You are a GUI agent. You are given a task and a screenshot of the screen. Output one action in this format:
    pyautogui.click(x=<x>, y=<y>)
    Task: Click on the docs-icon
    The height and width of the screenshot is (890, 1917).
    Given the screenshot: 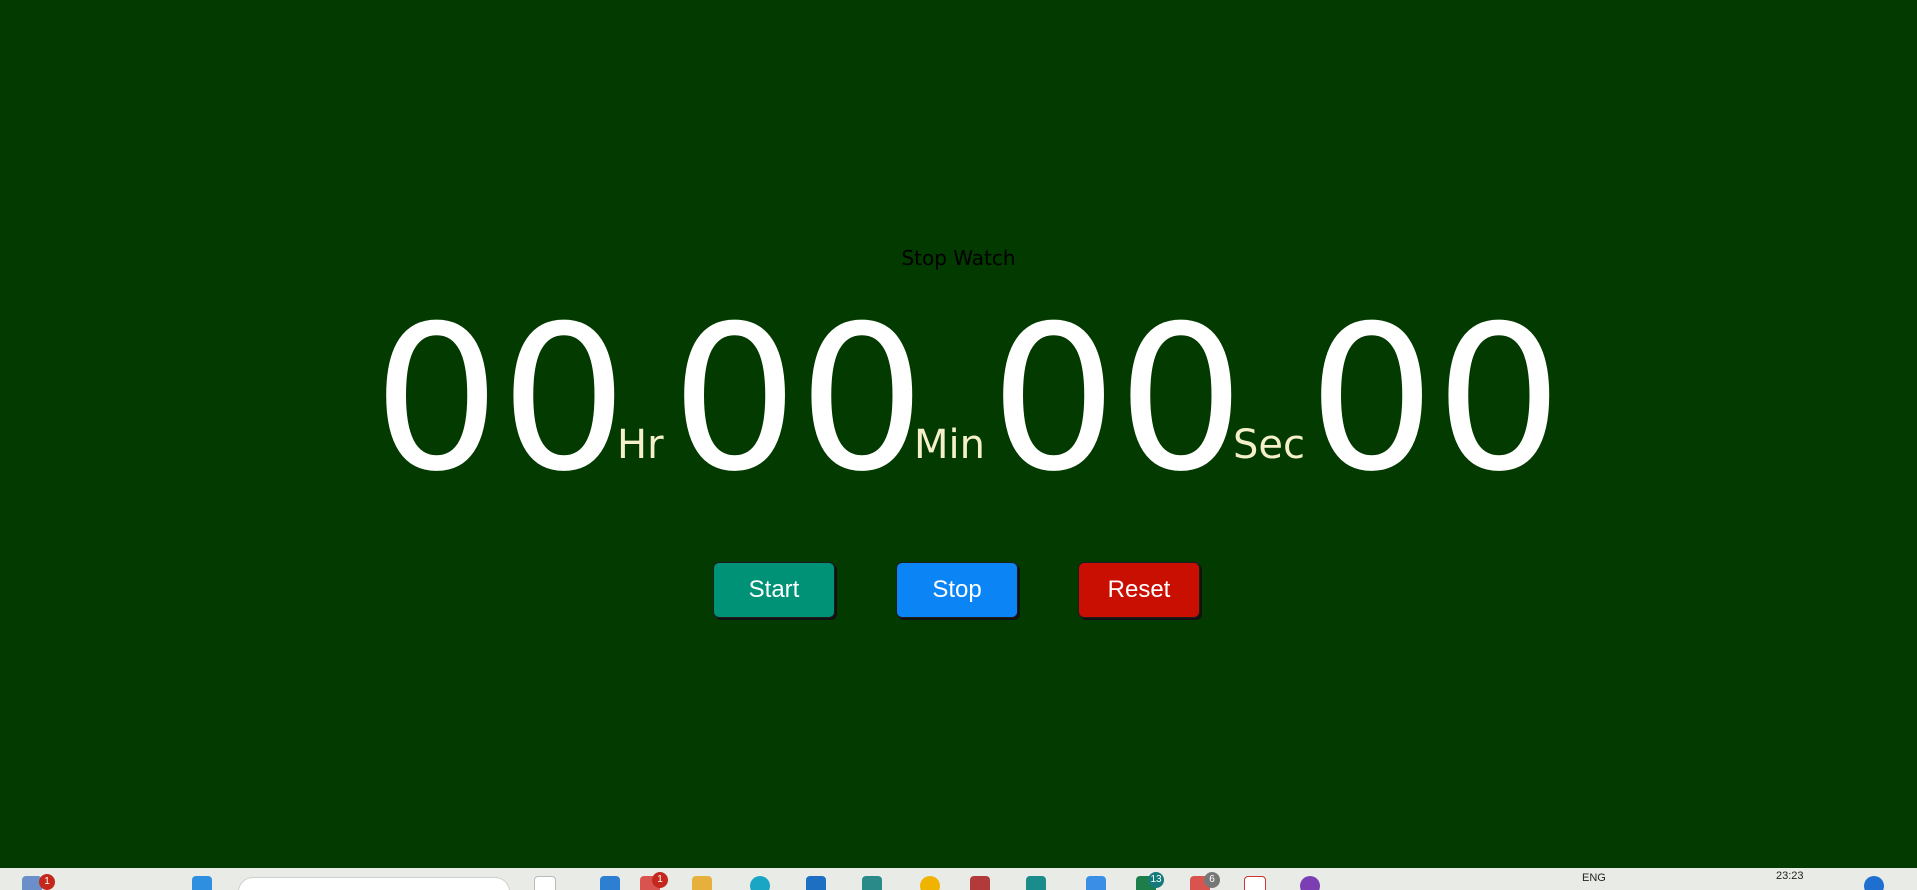 What is the action you would take?
    pyautogui.click(x=1096, y=883)
    